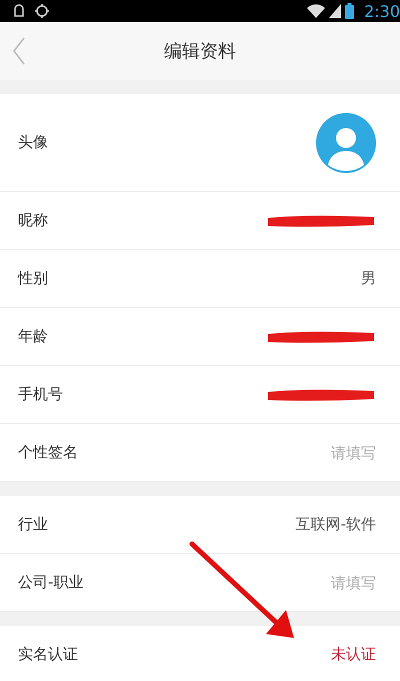 The height and width of the screenshot is (681, 400). What do you see at coordinates (382, 11) in the screenshot?
I see `status-time: 2:30` at bounding box center [382, 11].